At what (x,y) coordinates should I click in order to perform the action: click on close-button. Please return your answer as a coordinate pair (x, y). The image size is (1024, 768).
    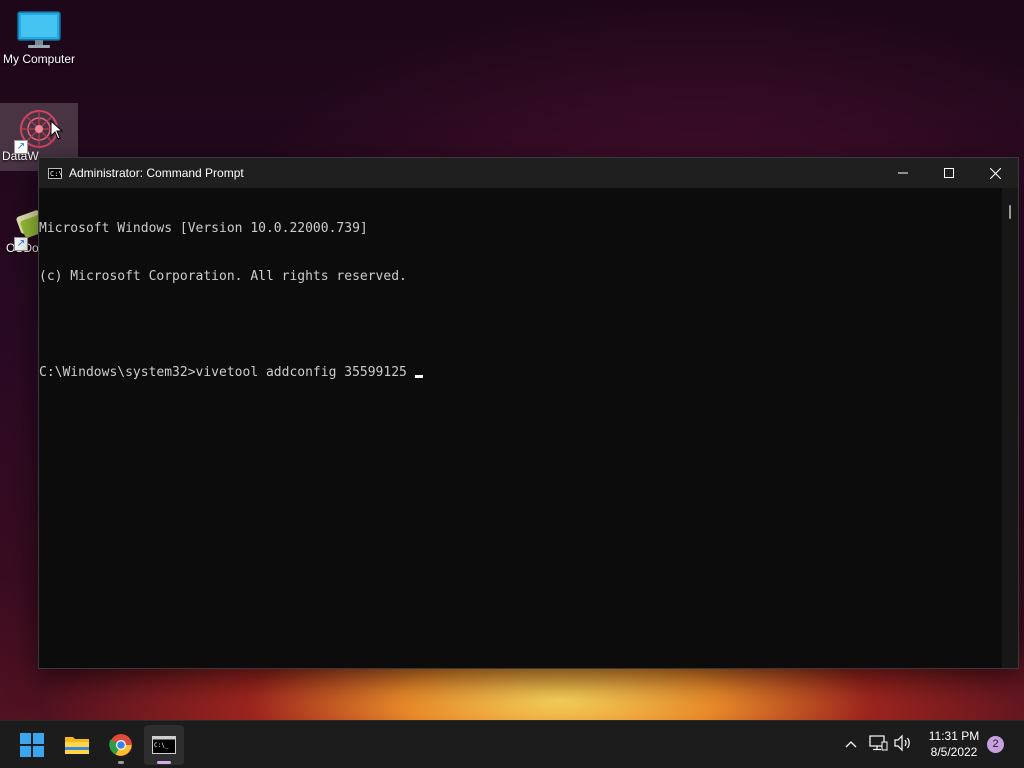
    Looking at the image, I should click on (995, 173).